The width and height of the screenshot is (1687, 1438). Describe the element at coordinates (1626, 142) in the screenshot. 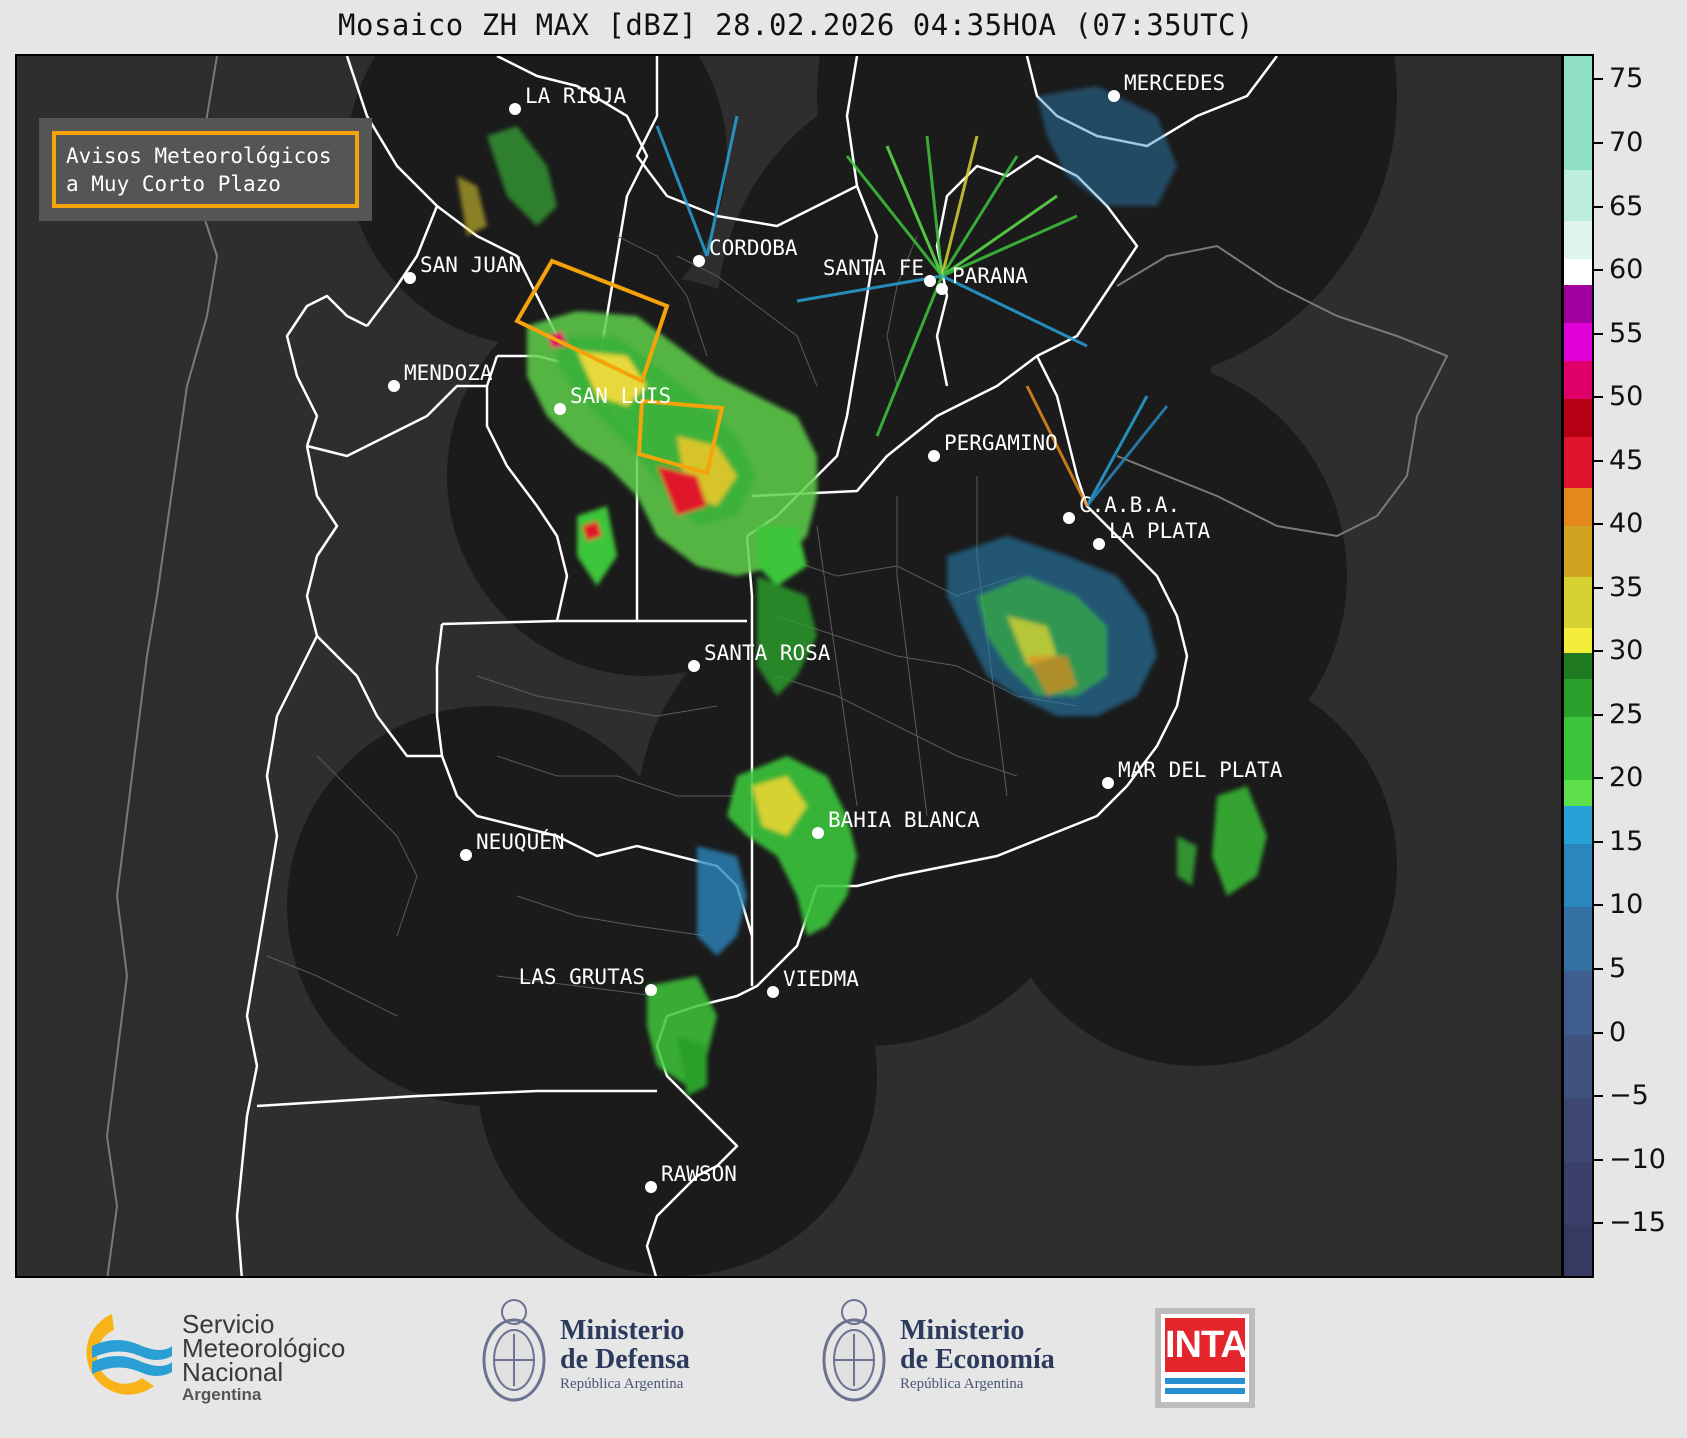

I see `colorbar-tick-label: 70` at that location.